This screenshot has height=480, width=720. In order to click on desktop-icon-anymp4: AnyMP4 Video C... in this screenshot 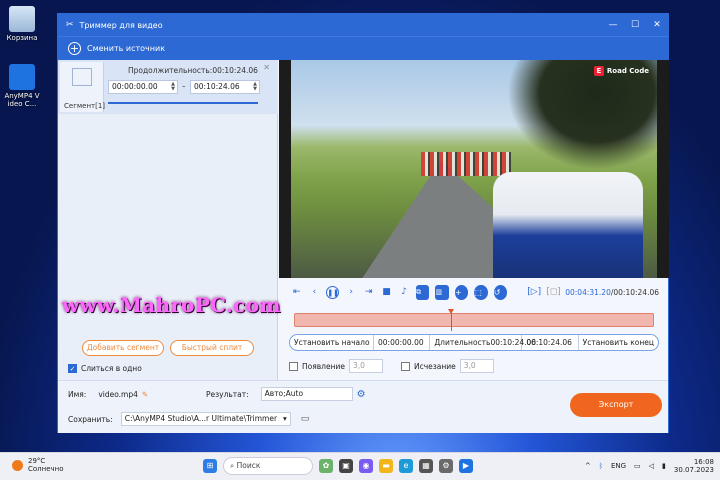, I will do `click(22, 86)`.